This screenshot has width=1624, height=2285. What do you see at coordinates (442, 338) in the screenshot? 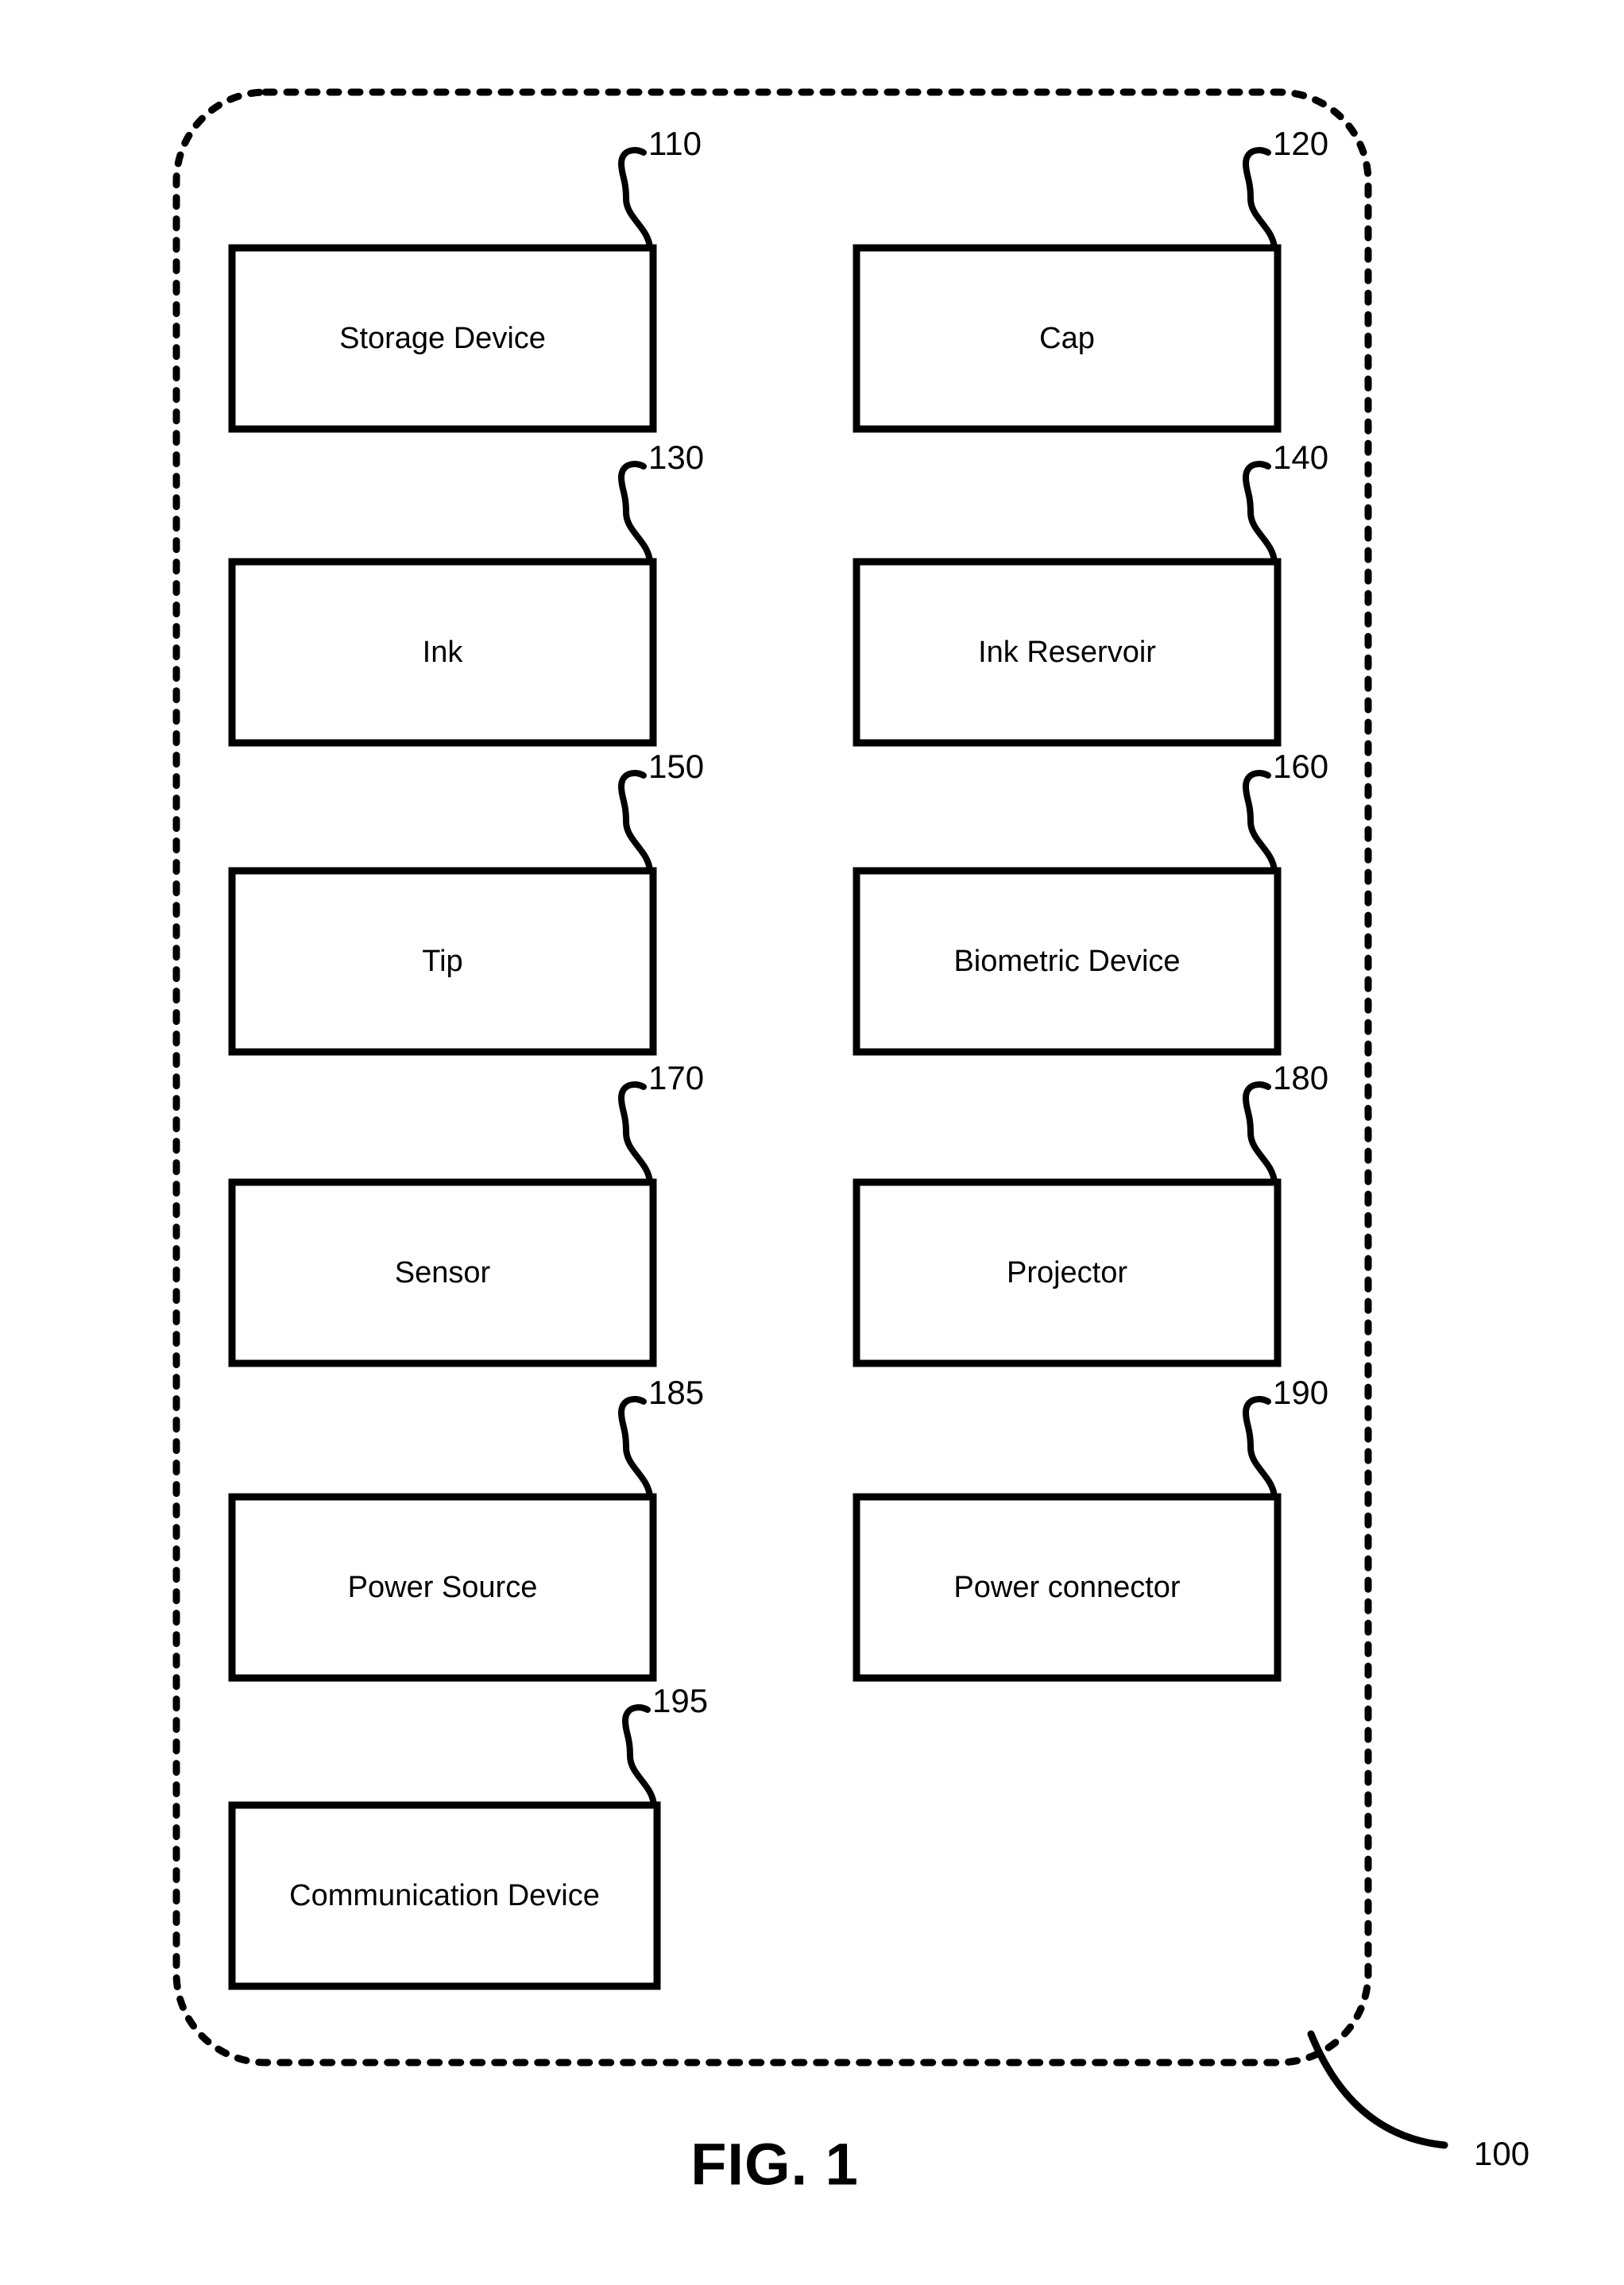
I see `block-storage-device-label: Storage Device` at bounding box center [442, 338].